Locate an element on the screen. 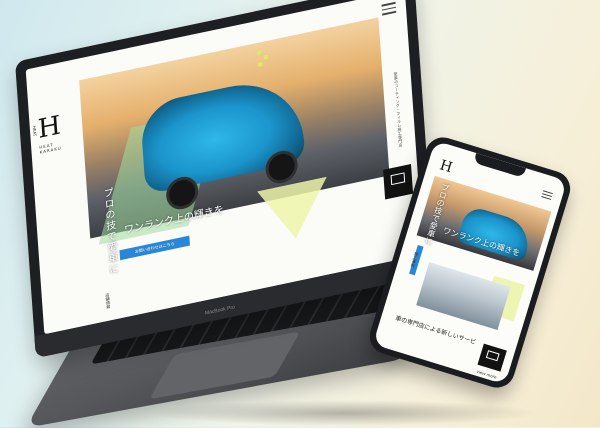 This screenshot has height=428, width=600. contact-button: お問い合わせはこちら is located at coordinates (154, 248).